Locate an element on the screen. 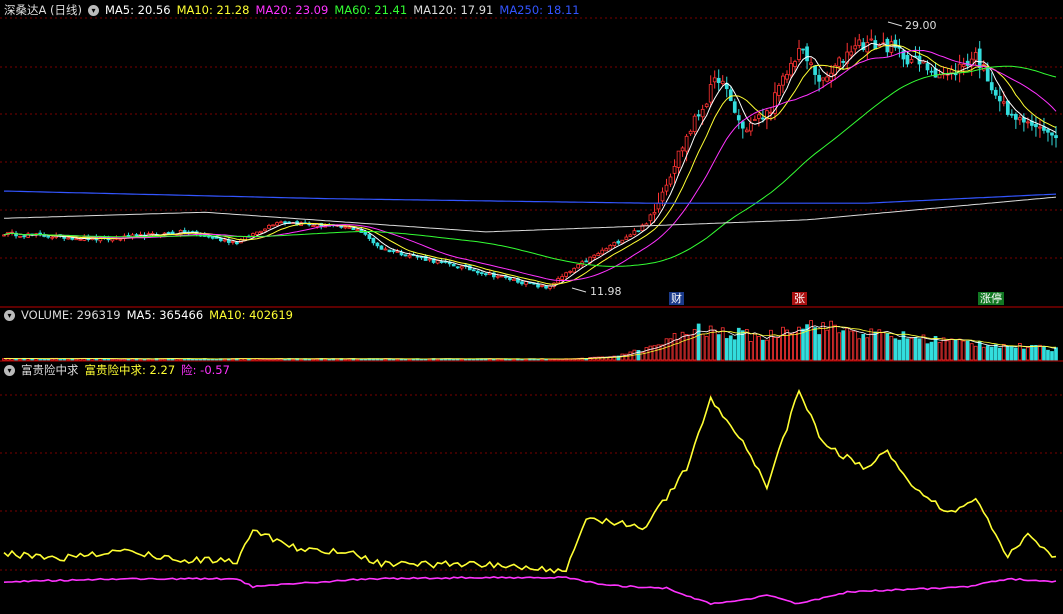  ma-legend-item: MA5: 20.56 is located at coordinates (138, 10).